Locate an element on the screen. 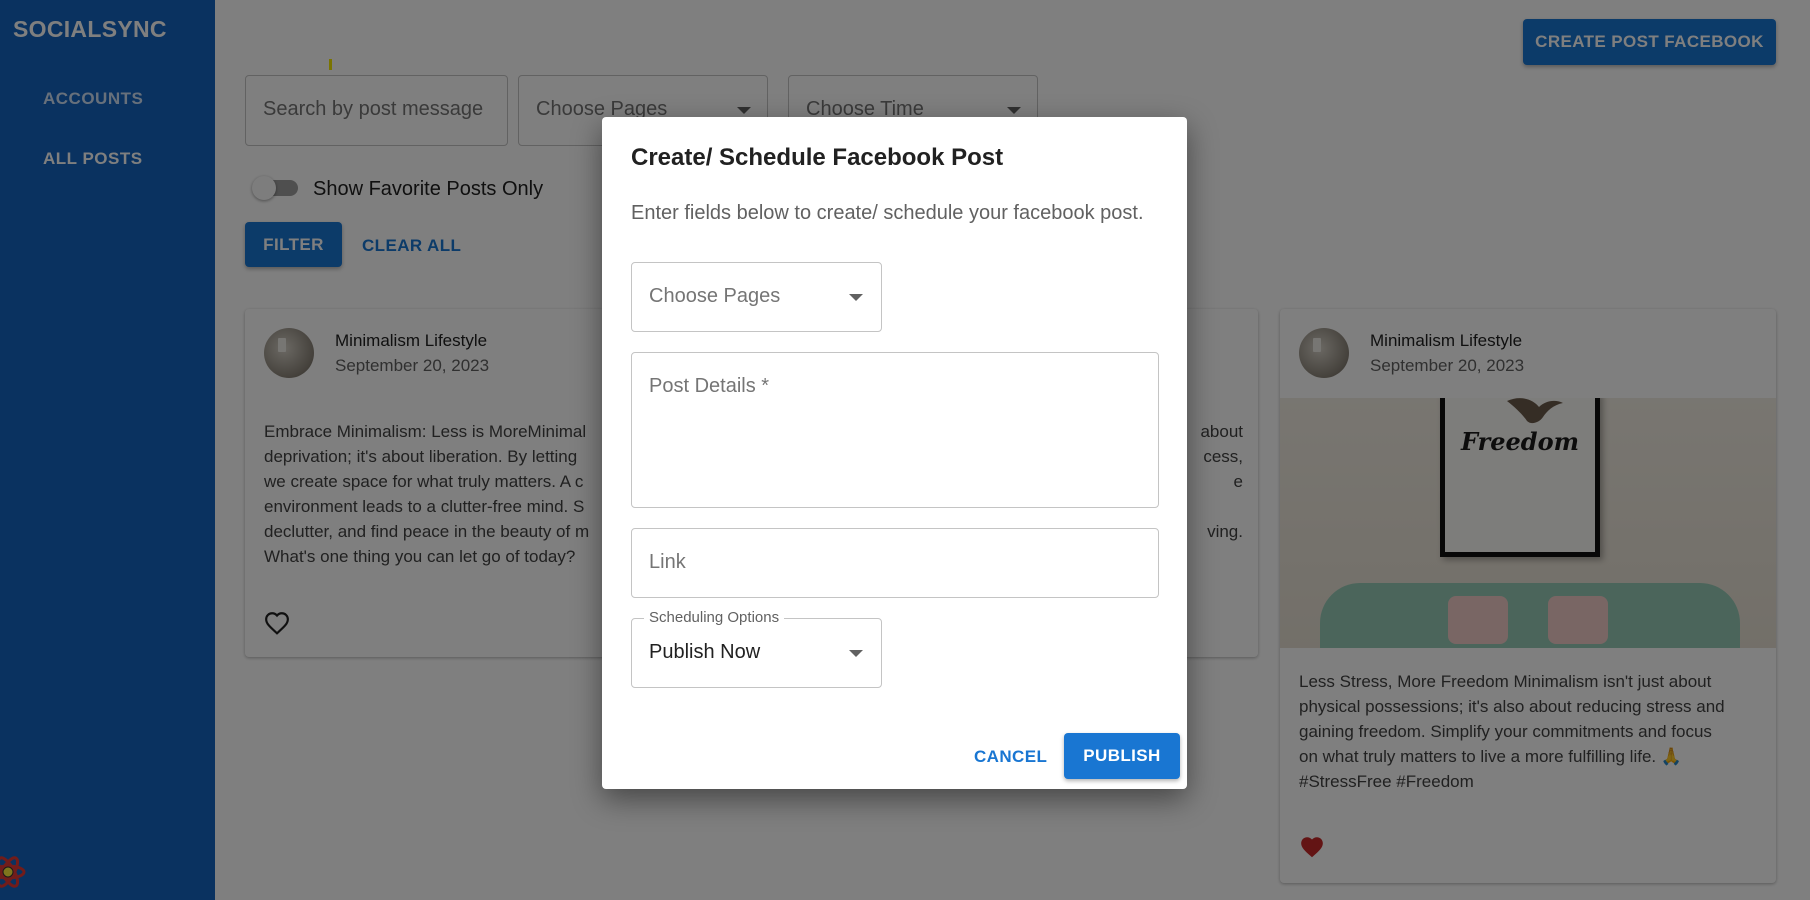 Image resolution: width=1810 pixels, height=900 pixels. cancel-button: CANCEL is located at coordinates (1010, 757).